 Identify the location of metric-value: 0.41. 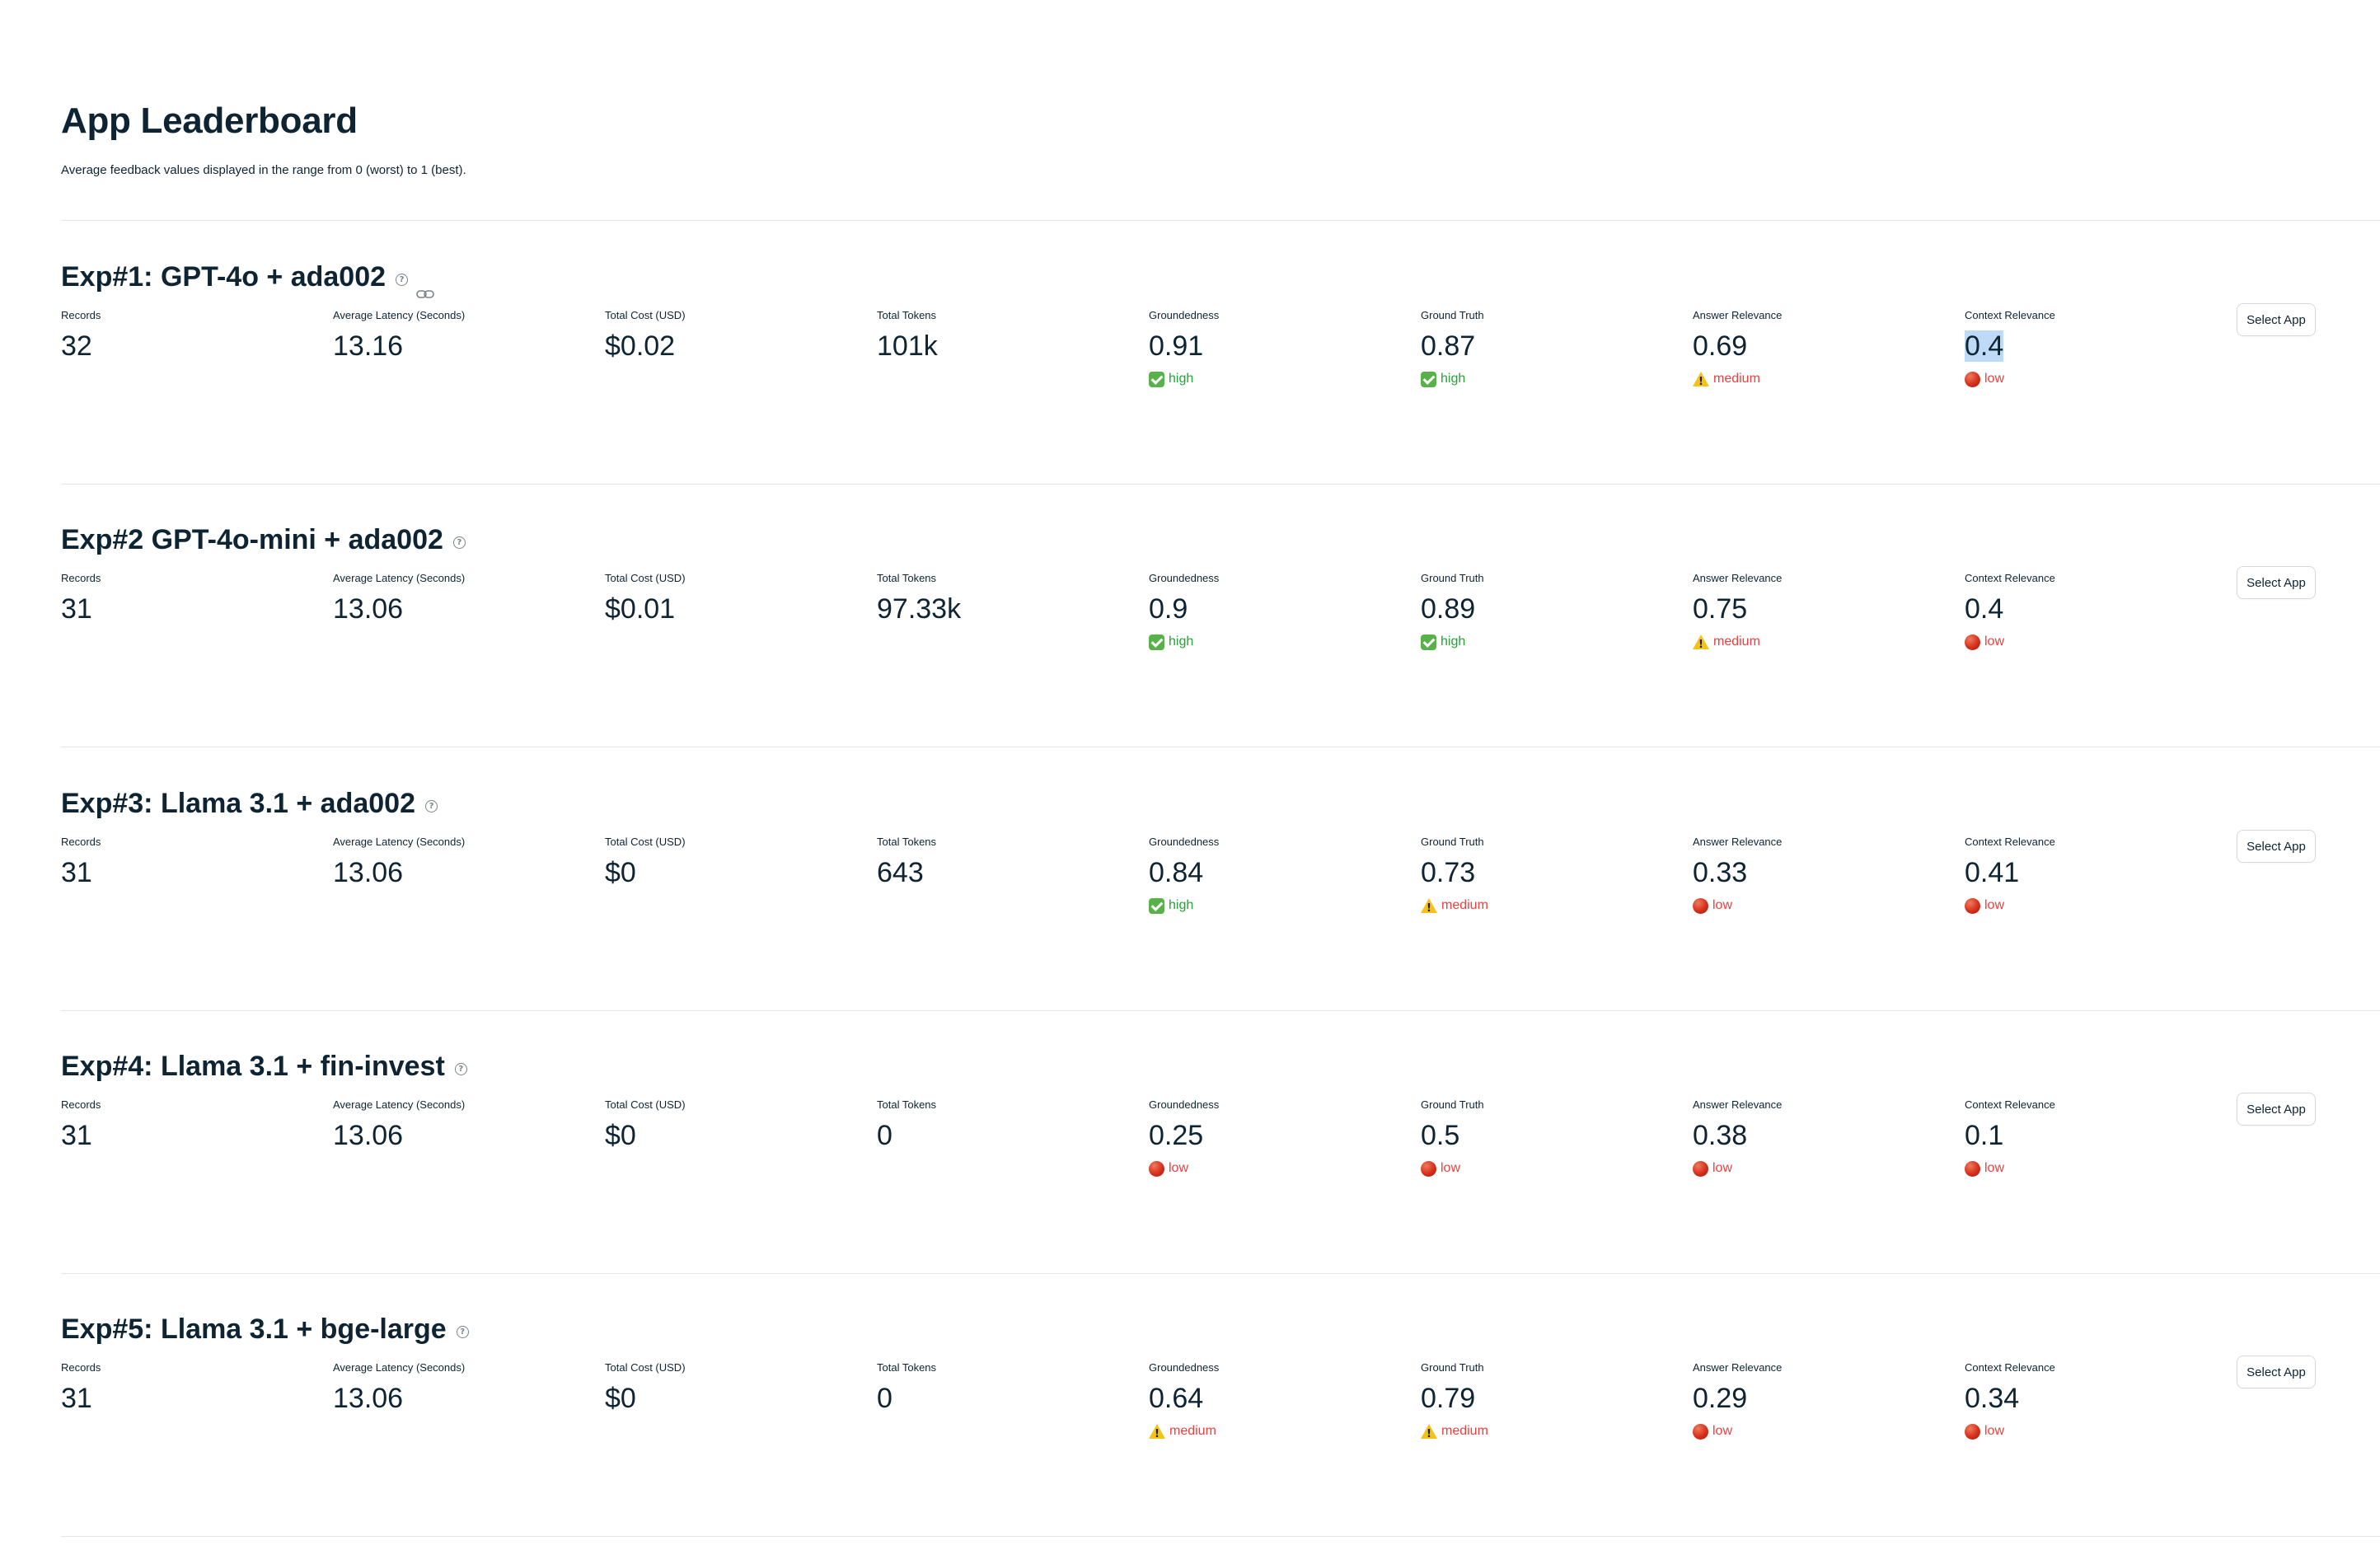
(2096, 873).